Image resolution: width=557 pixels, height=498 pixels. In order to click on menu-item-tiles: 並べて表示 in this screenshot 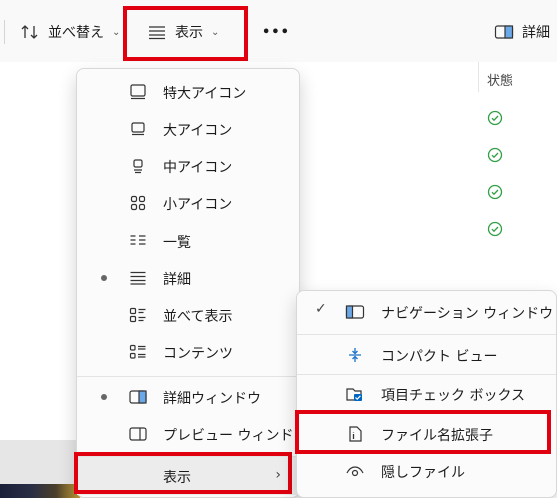, I will do `click(188, 315)`.